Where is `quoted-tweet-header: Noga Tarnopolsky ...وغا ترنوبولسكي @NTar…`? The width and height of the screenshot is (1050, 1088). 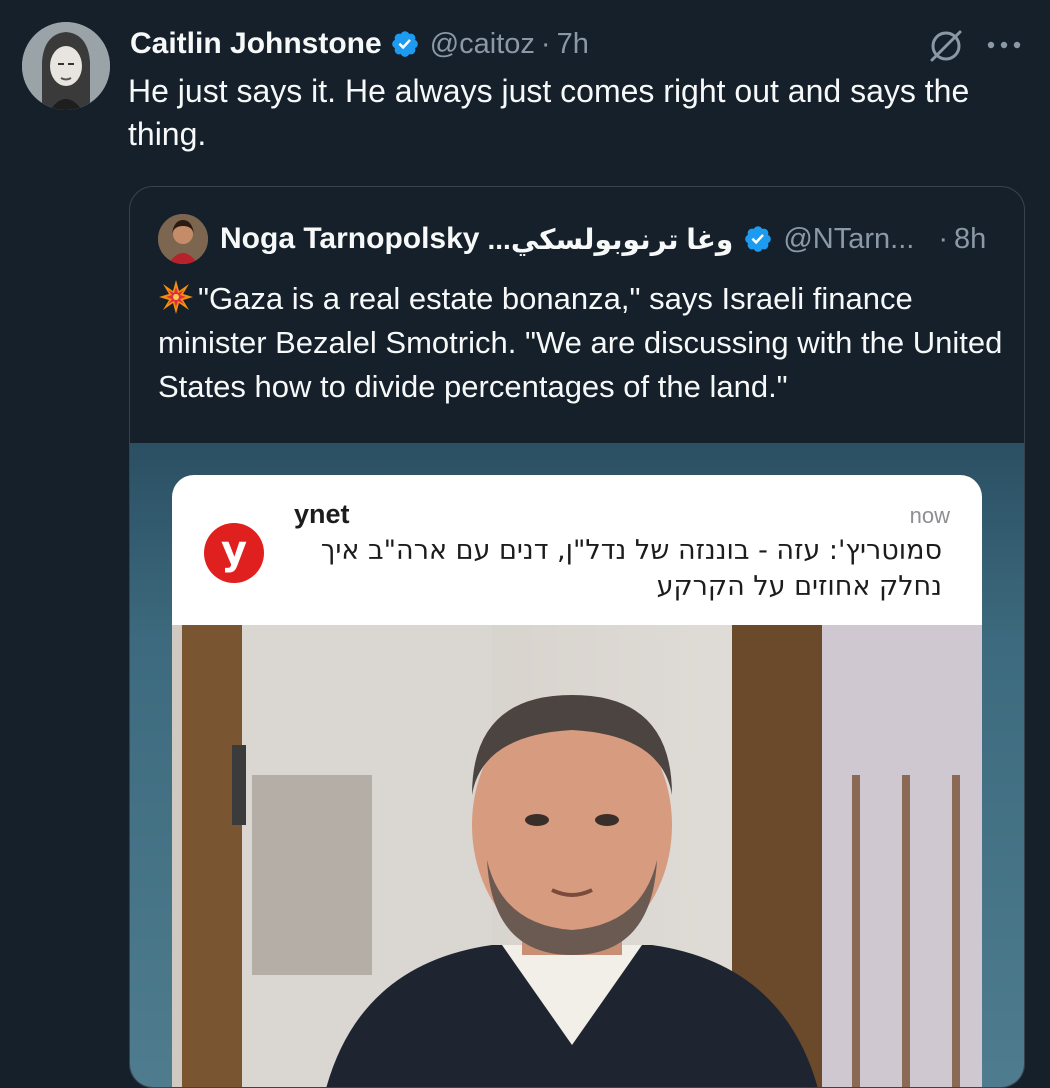 quoted-tweet-header: Noga Tarnopolsky ...وغا ترنوبولسكي @NTar… is located at coordinates (572, 239).